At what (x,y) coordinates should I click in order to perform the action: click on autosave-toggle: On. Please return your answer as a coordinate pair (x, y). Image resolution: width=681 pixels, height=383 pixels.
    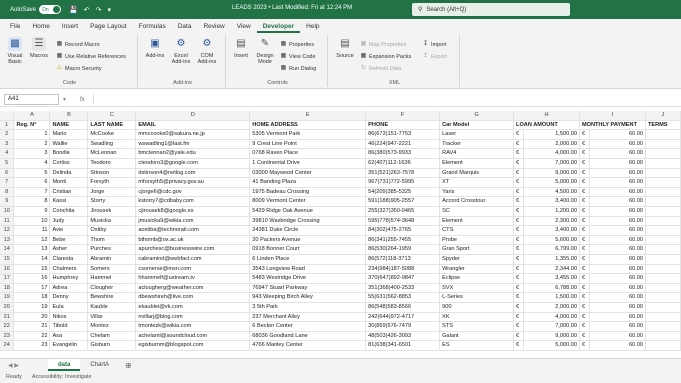
    Looking at the image, I should click on (50, 9).